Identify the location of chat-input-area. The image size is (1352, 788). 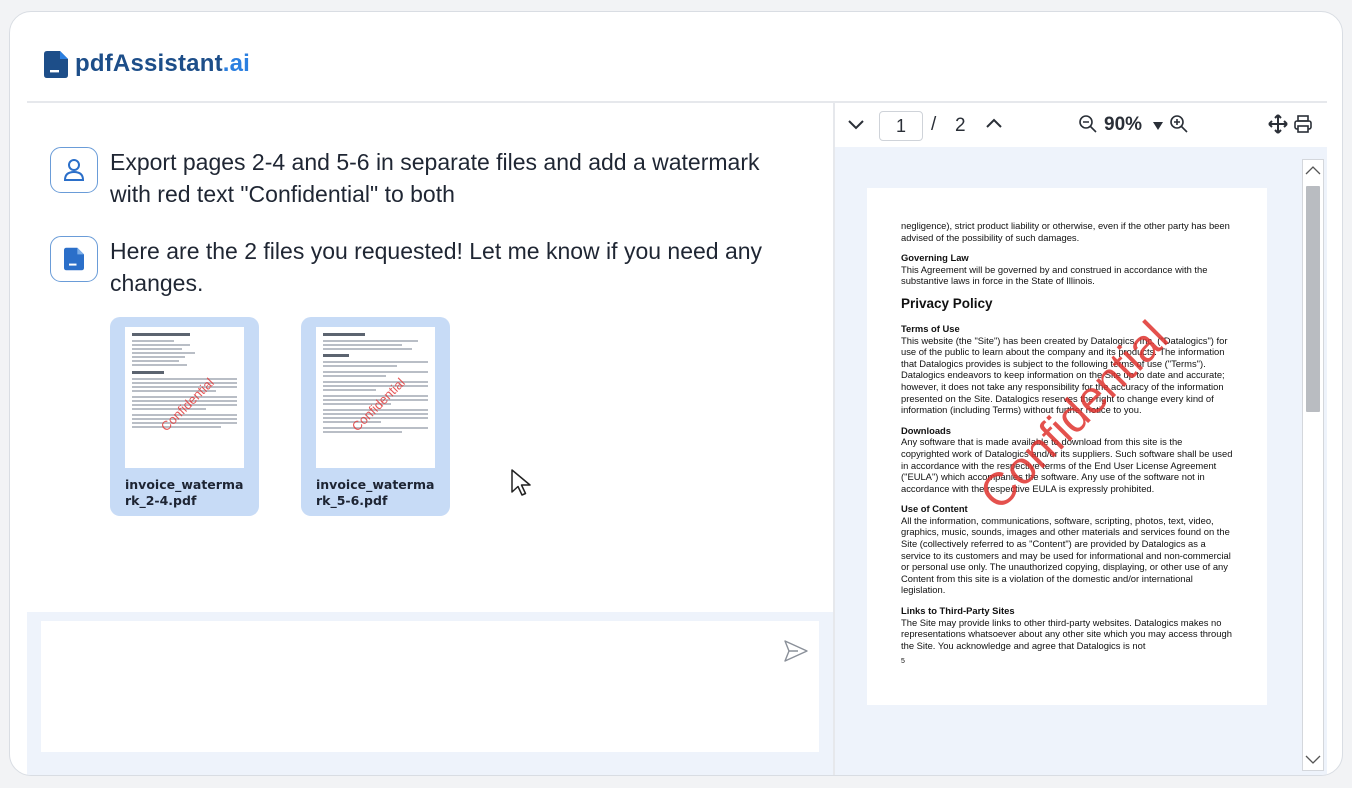
(430, 693).